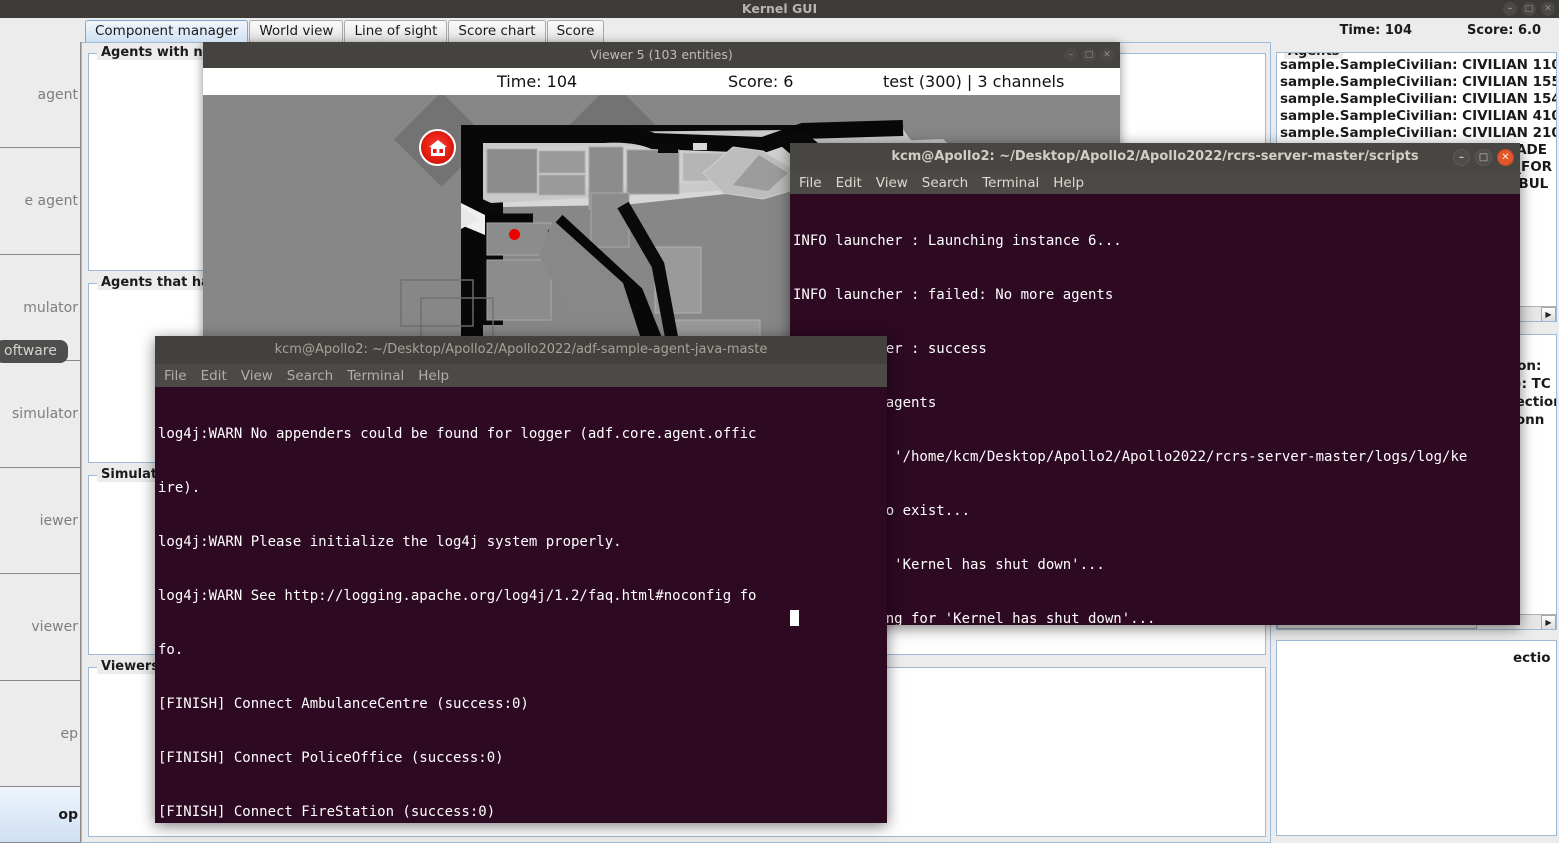 This screenshot has width=1559, height=843. Describe the element at coordinates (68, 814) in the screenshot. I see `sidebar-item-label: op` at that location.